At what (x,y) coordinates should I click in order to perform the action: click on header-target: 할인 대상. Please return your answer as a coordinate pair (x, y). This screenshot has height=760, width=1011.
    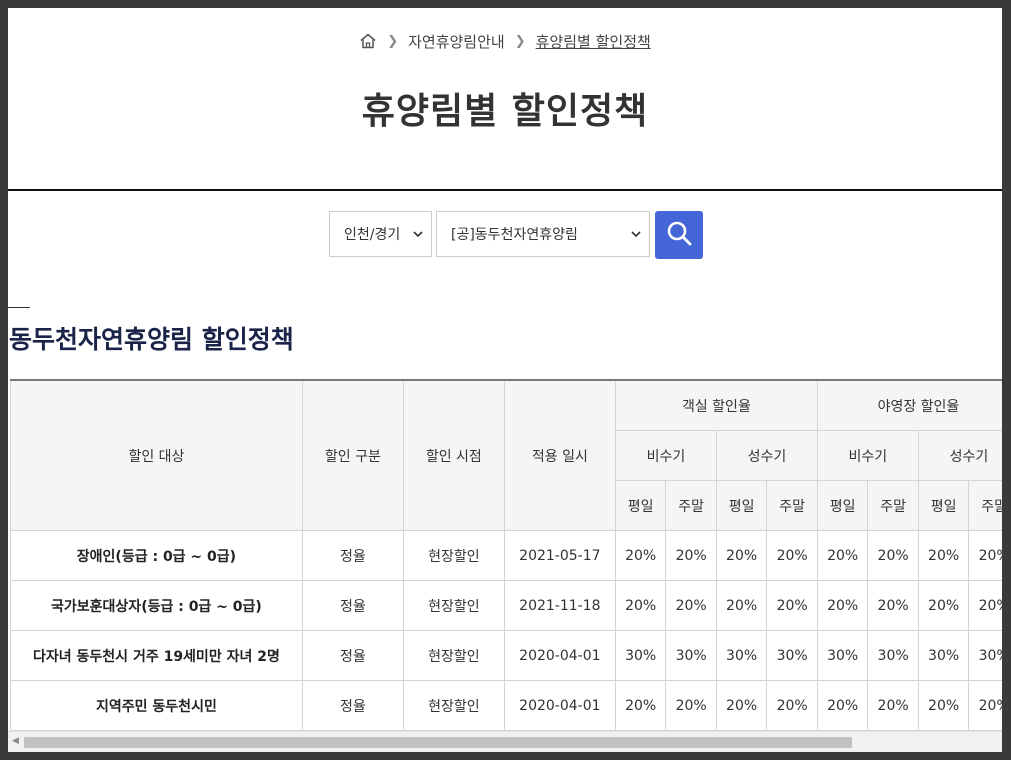
    Looking at the image, I should click on (156, 455).